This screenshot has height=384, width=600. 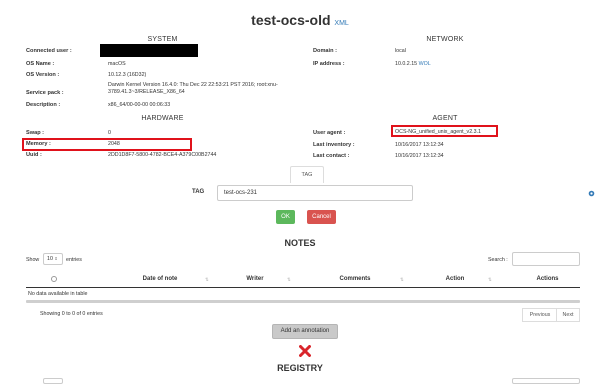 What do you see at coordinates (419, 156) in the screenshot?
I see `last-contact-value: 10/16/2017 13:12:34` at bounding box center [419, 156].